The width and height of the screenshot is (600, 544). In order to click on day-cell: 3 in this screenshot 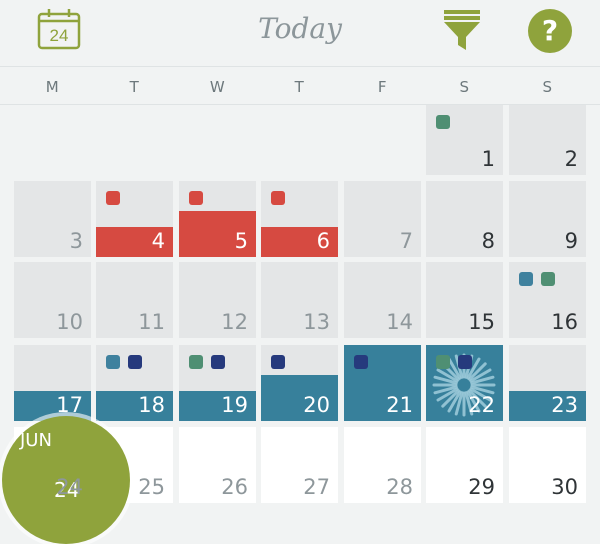, I will do `click(52, 219)`.